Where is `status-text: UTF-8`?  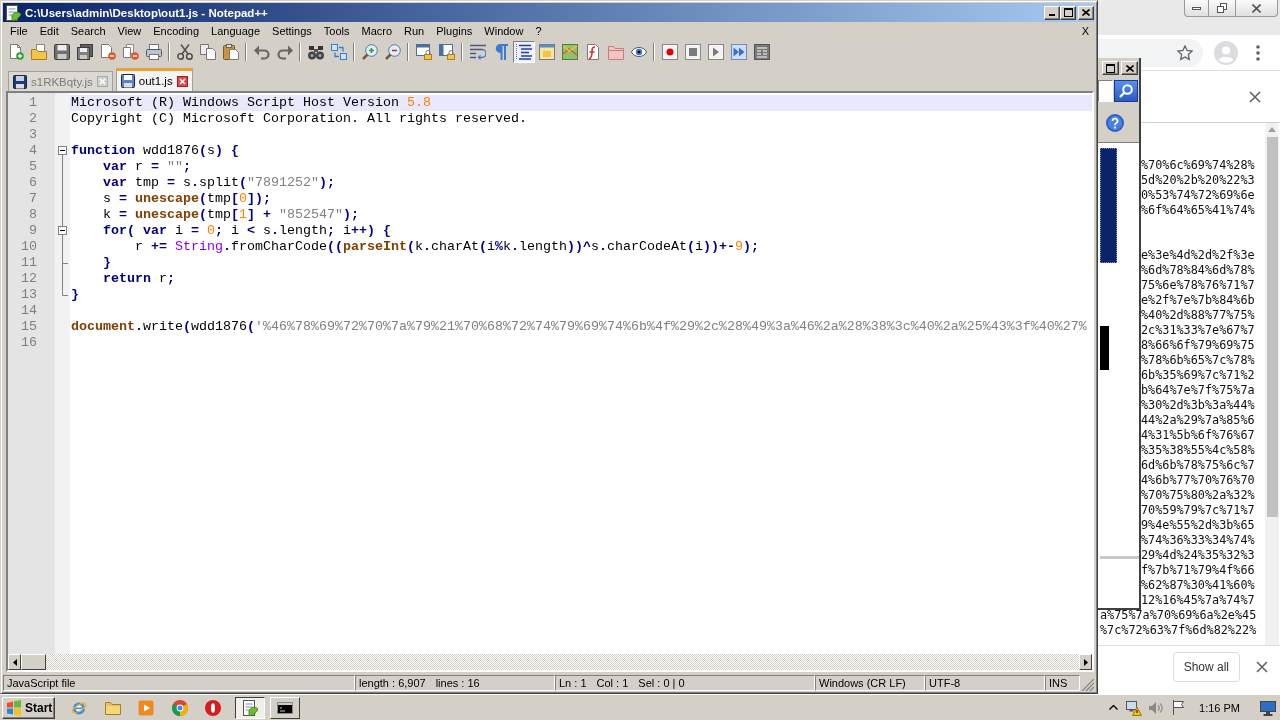 status-text: UTF-8 is located at coordinates (945, 683).